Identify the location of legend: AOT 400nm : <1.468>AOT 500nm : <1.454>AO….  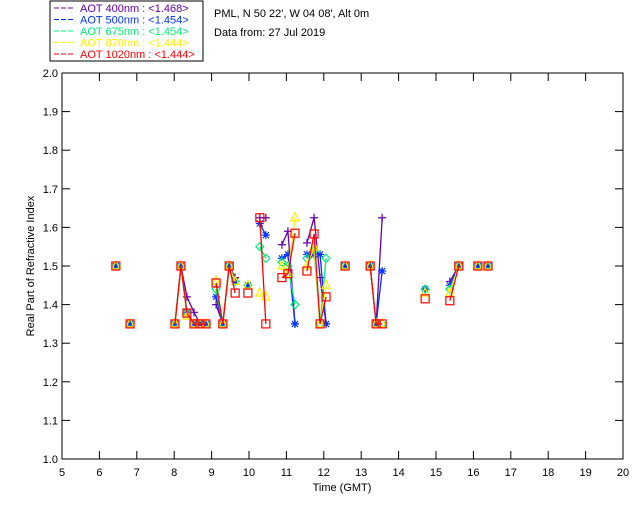
(124, 32).